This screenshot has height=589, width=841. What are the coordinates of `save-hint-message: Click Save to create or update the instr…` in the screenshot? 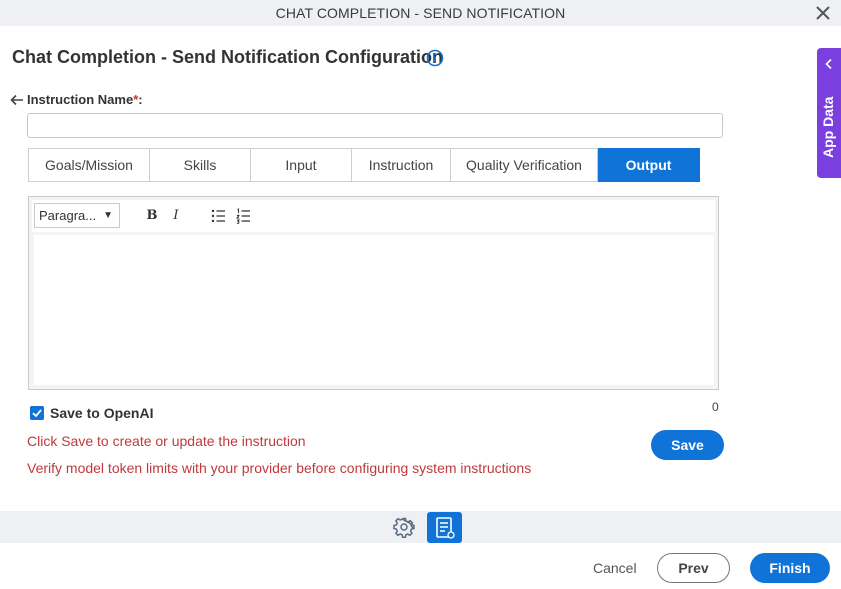 It's located at (166, 441).